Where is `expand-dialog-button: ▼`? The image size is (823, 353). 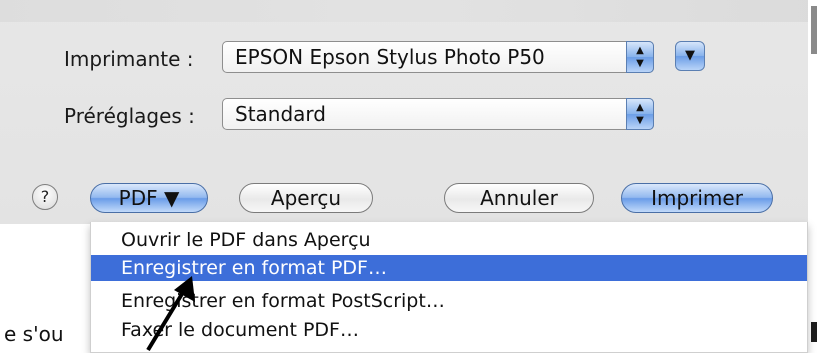
expand-dialog-button: ▼ is located at coordinates (690, 56).